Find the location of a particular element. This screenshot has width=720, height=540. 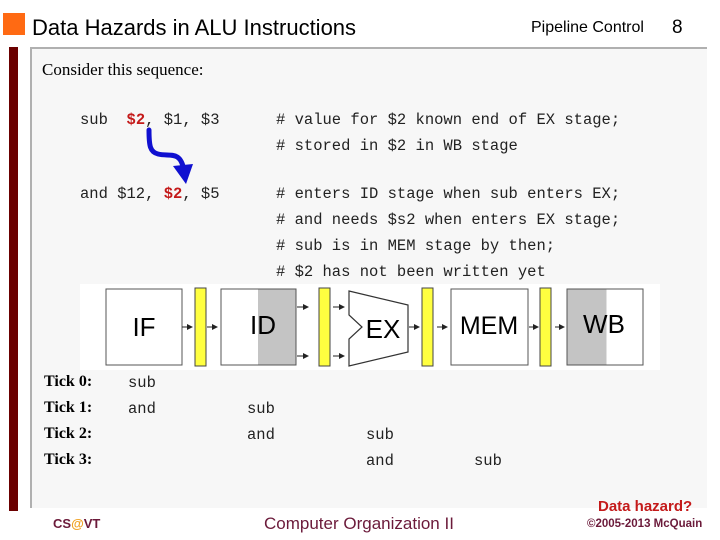

footer-vt: VT is located at coordinates (92, 523).